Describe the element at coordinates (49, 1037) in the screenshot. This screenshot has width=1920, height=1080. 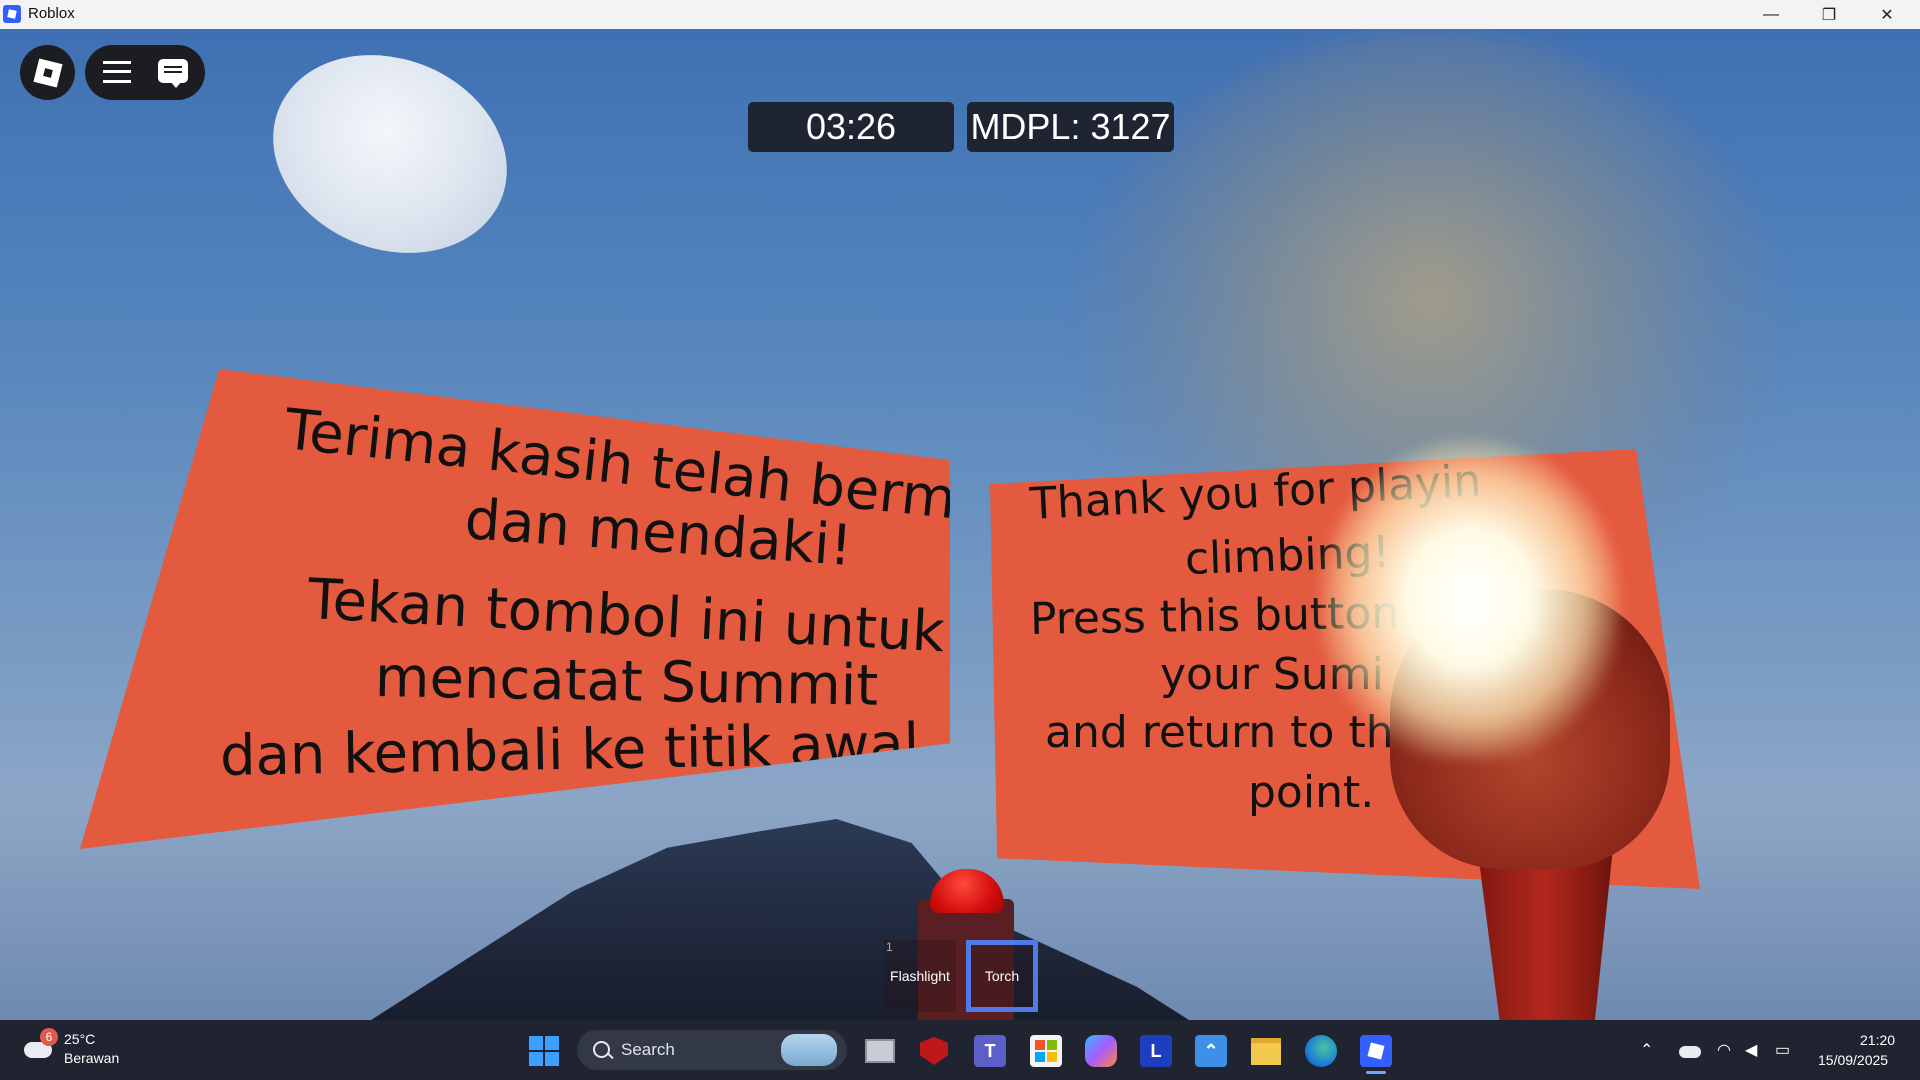
I see `weather-badge: 6` at that location.